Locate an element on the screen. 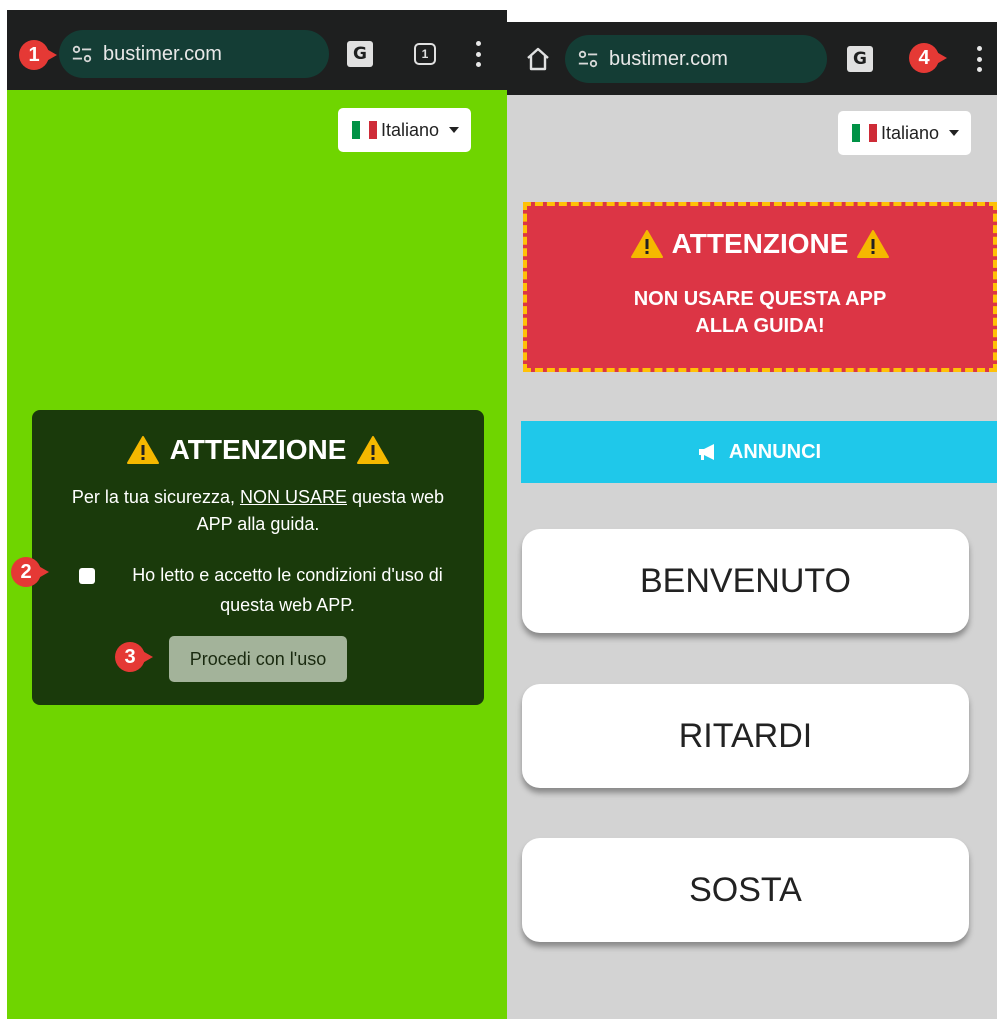  tab-count: 1 is located at coordinates (425, 54).